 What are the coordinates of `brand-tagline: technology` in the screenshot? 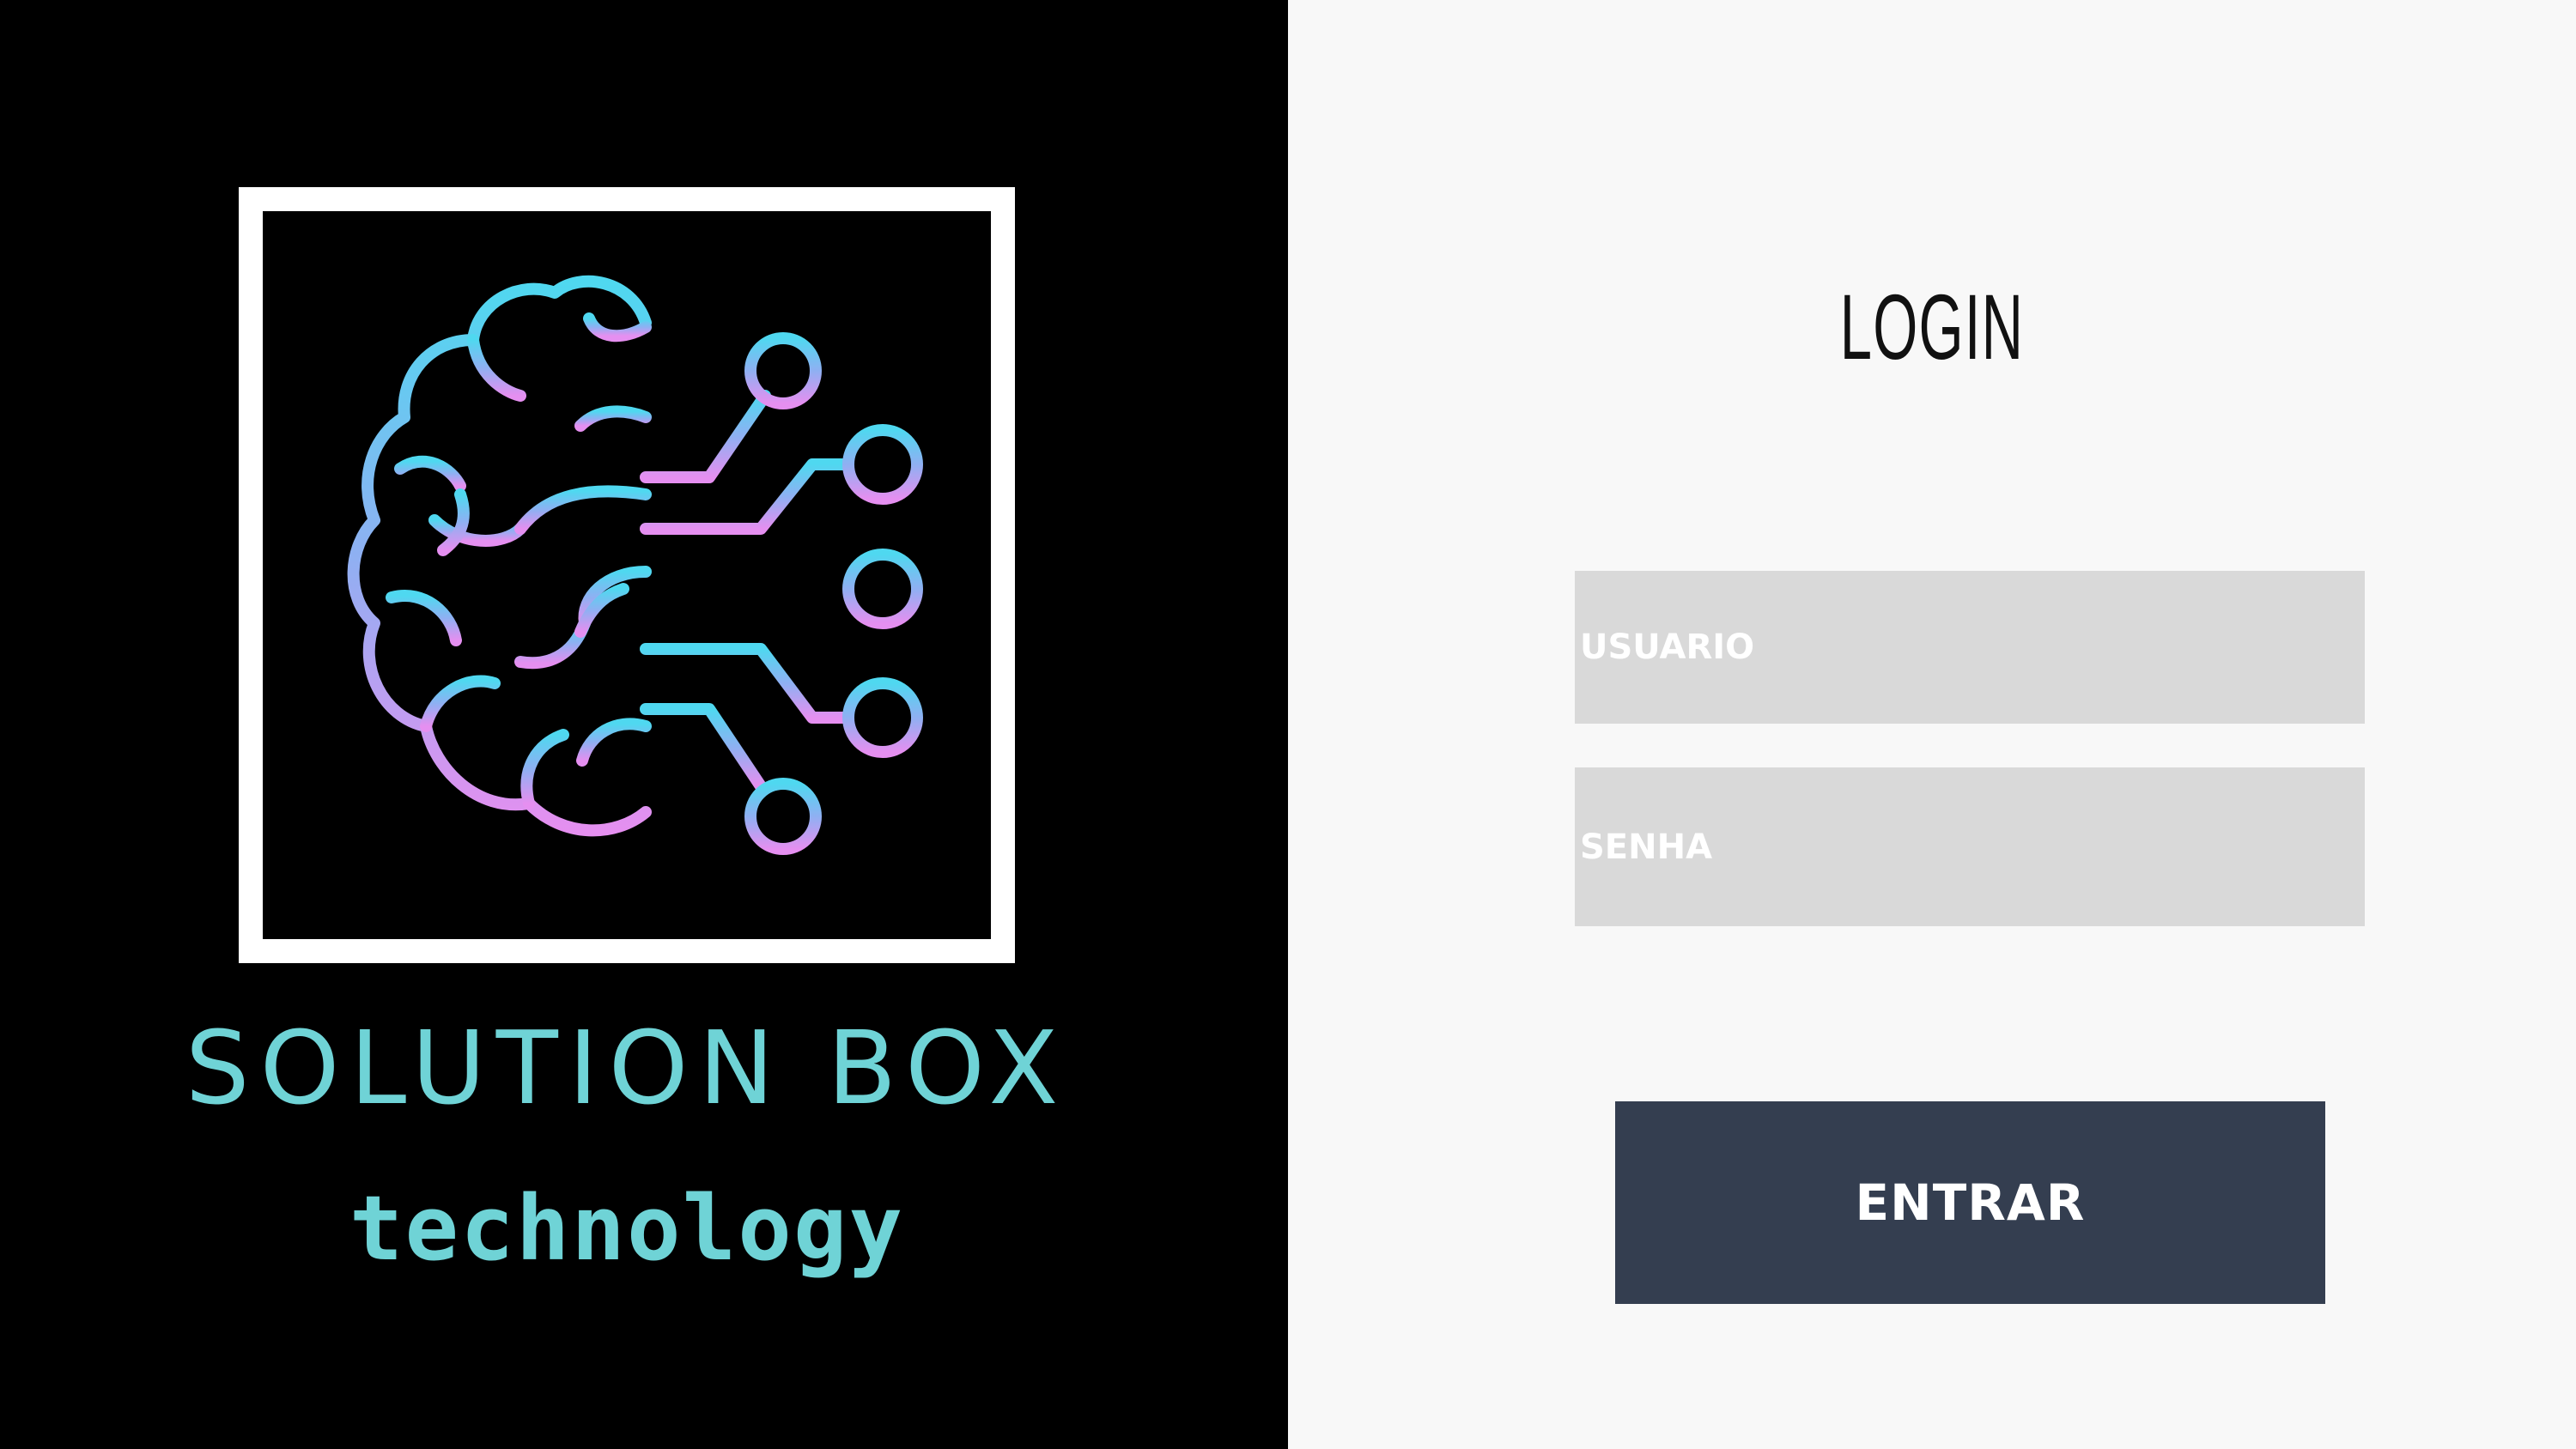 It's located at (627, 1228).